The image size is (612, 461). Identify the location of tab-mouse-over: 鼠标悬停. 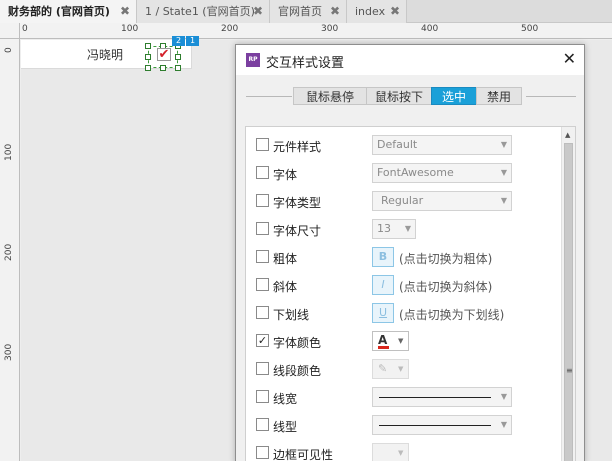
(330, 96).